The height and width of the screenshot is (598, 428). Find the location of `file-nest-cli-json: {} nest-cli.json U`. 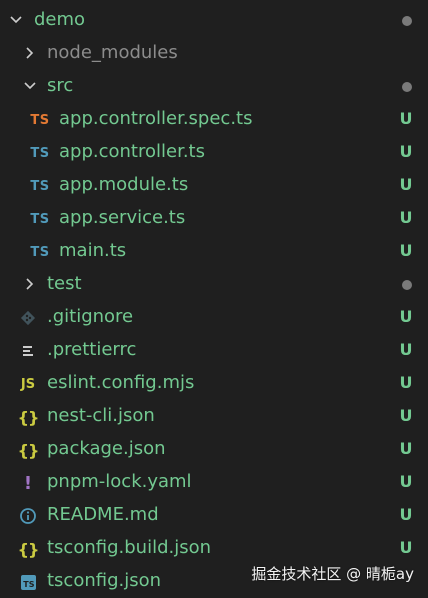

file-nest-cli-json: {} nest-cli.json U is located at coordinates (214, 416).